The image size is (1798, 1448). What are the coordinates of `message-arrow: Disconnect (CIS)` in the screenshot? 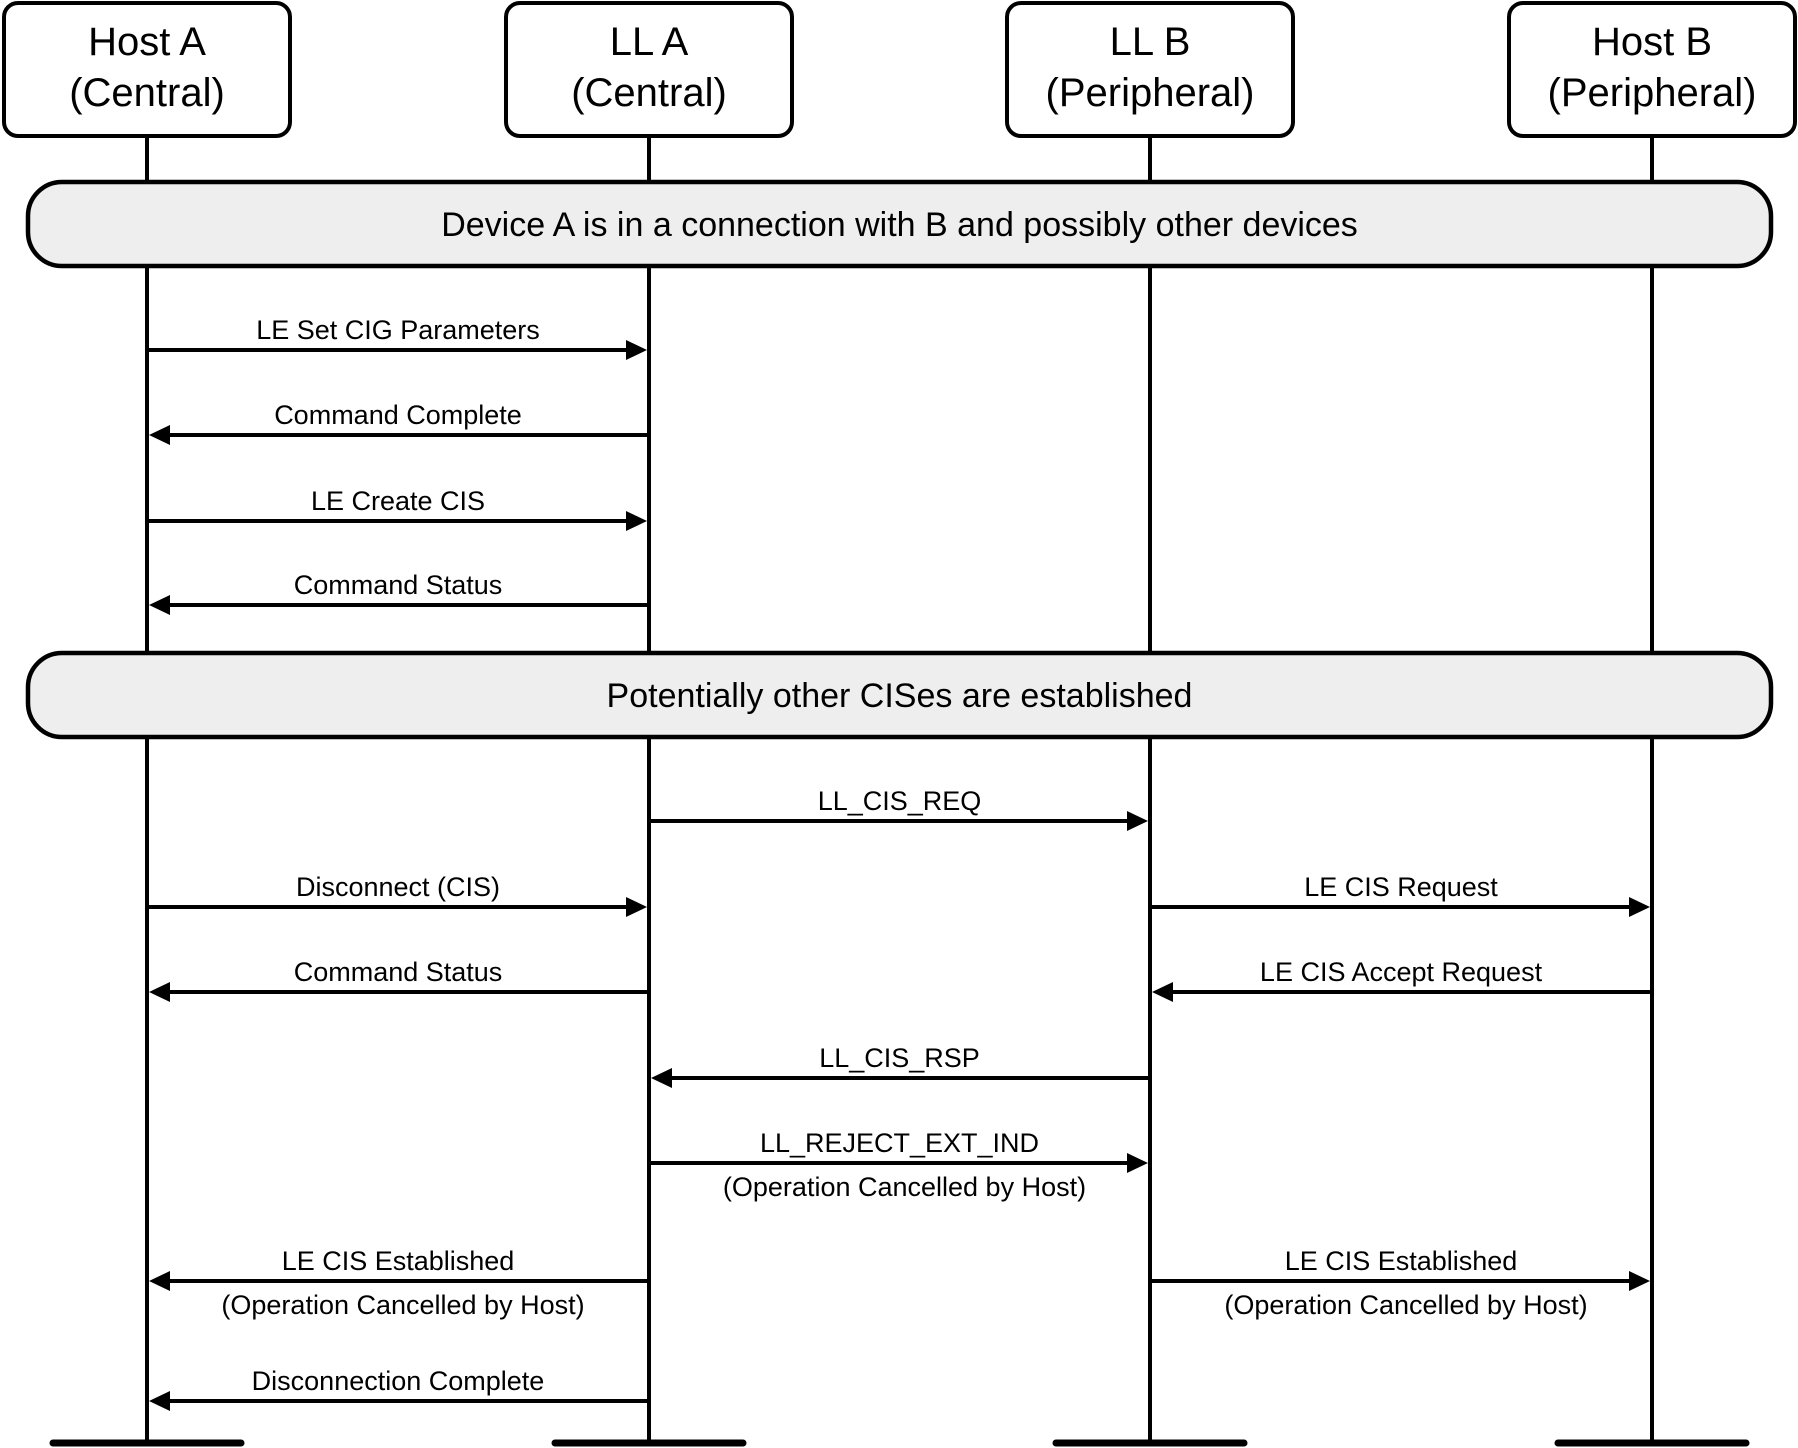 It's located at (397, 894).